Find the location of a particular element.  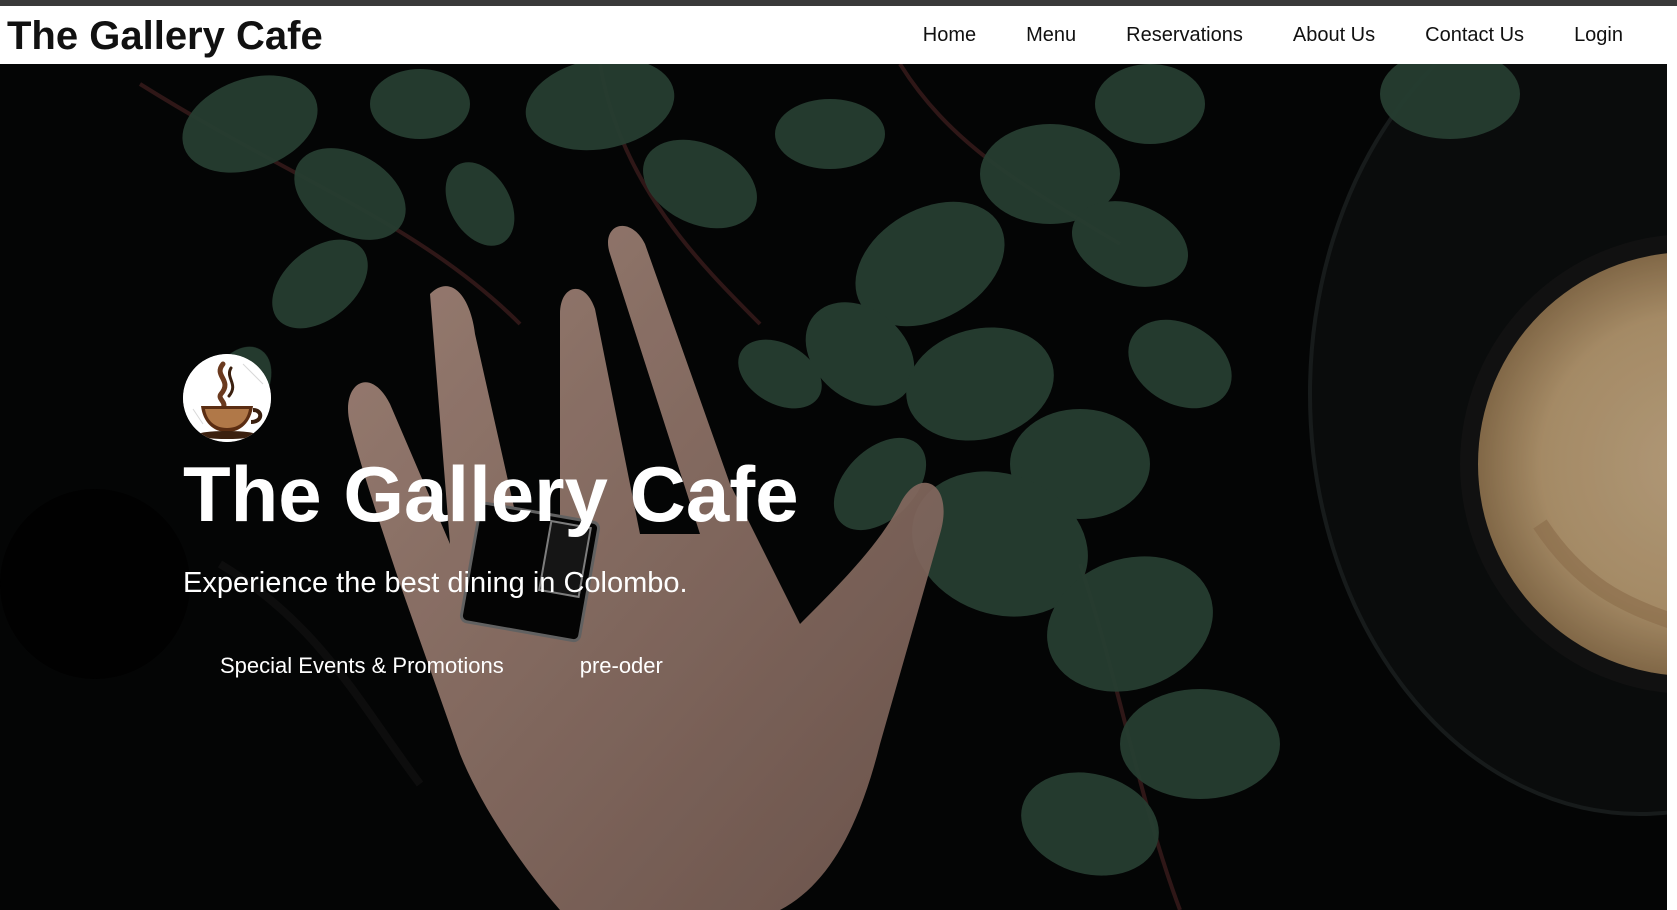

hero-button-group: Special Events & Promotions pre-oder is located at coordinates (583, 666).